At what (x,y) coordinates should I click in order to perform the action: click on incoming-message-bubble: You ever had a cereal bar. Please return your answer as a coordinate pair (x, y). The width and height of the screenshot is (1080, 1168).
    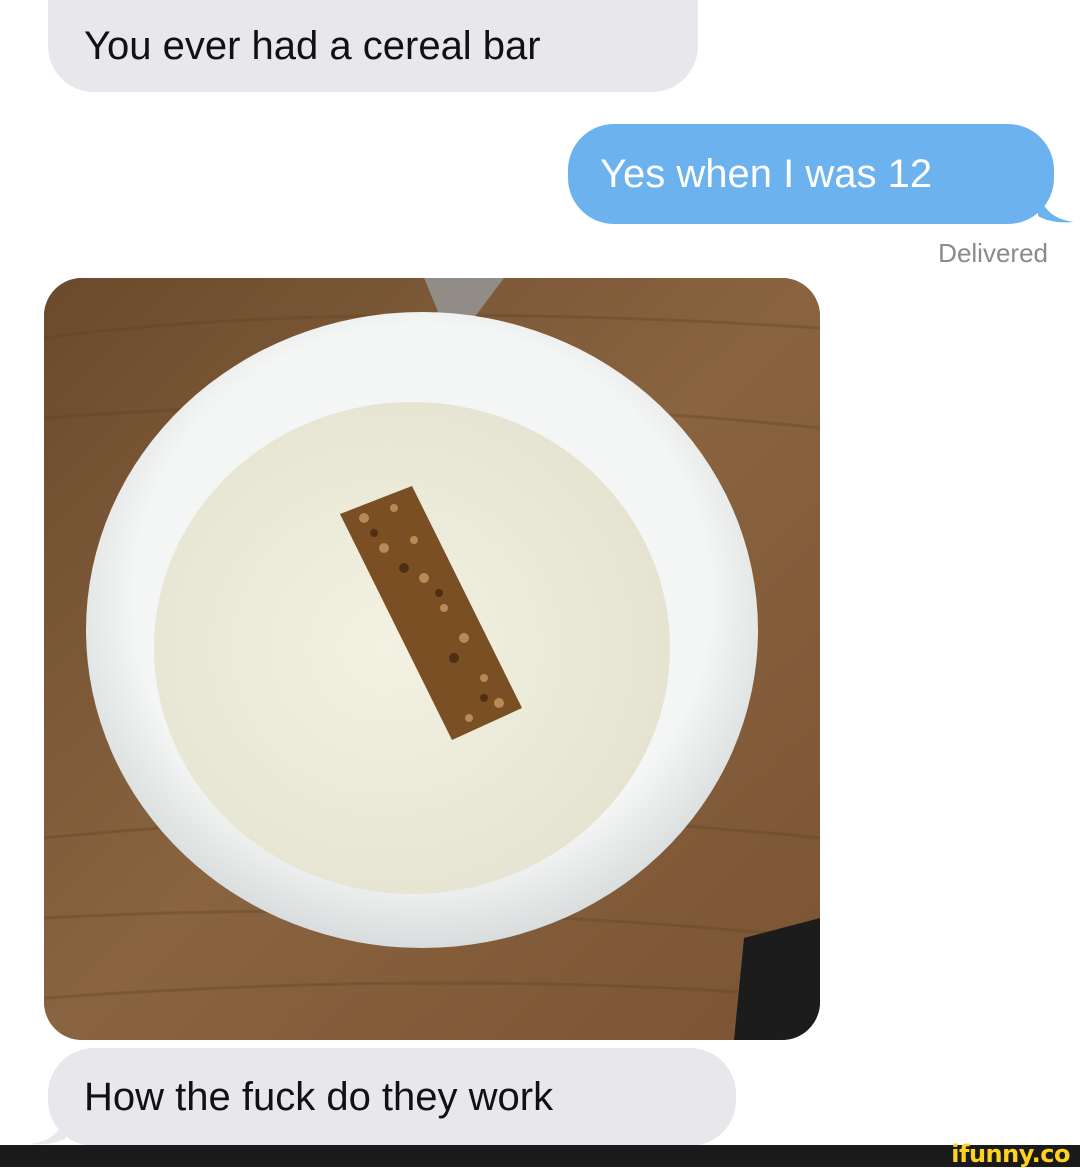
    Looking at the image, I should click on (373, 46).